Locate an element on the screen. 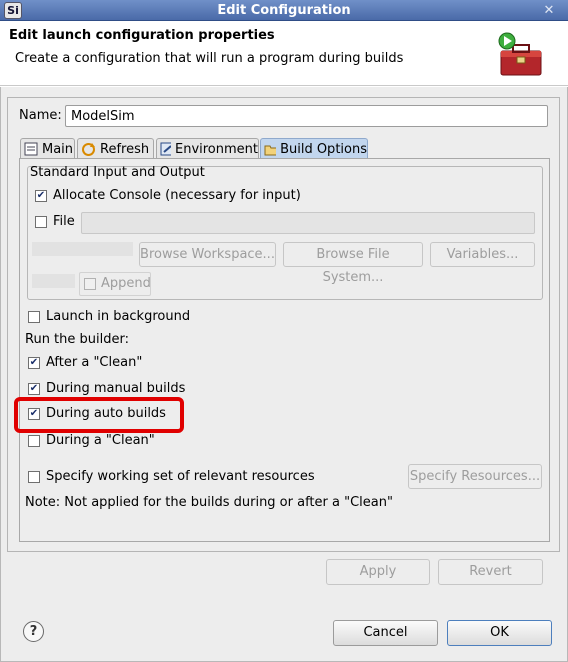 The image size is (568, 662). highlight-box is located at coordinates (99, 415).